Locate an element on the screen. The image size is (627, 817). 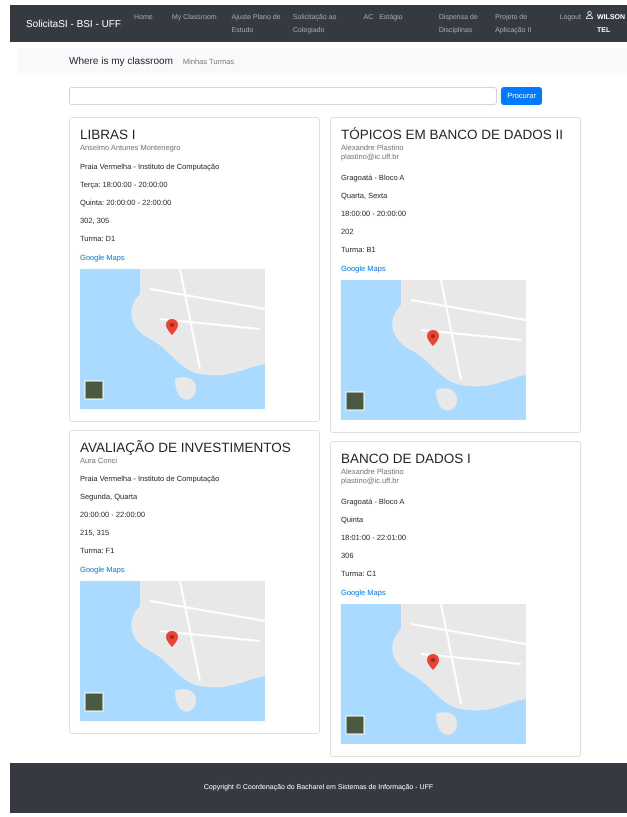
brand-link: SolicitaSI - BSI - UFF is located at coordinates (74, 24).